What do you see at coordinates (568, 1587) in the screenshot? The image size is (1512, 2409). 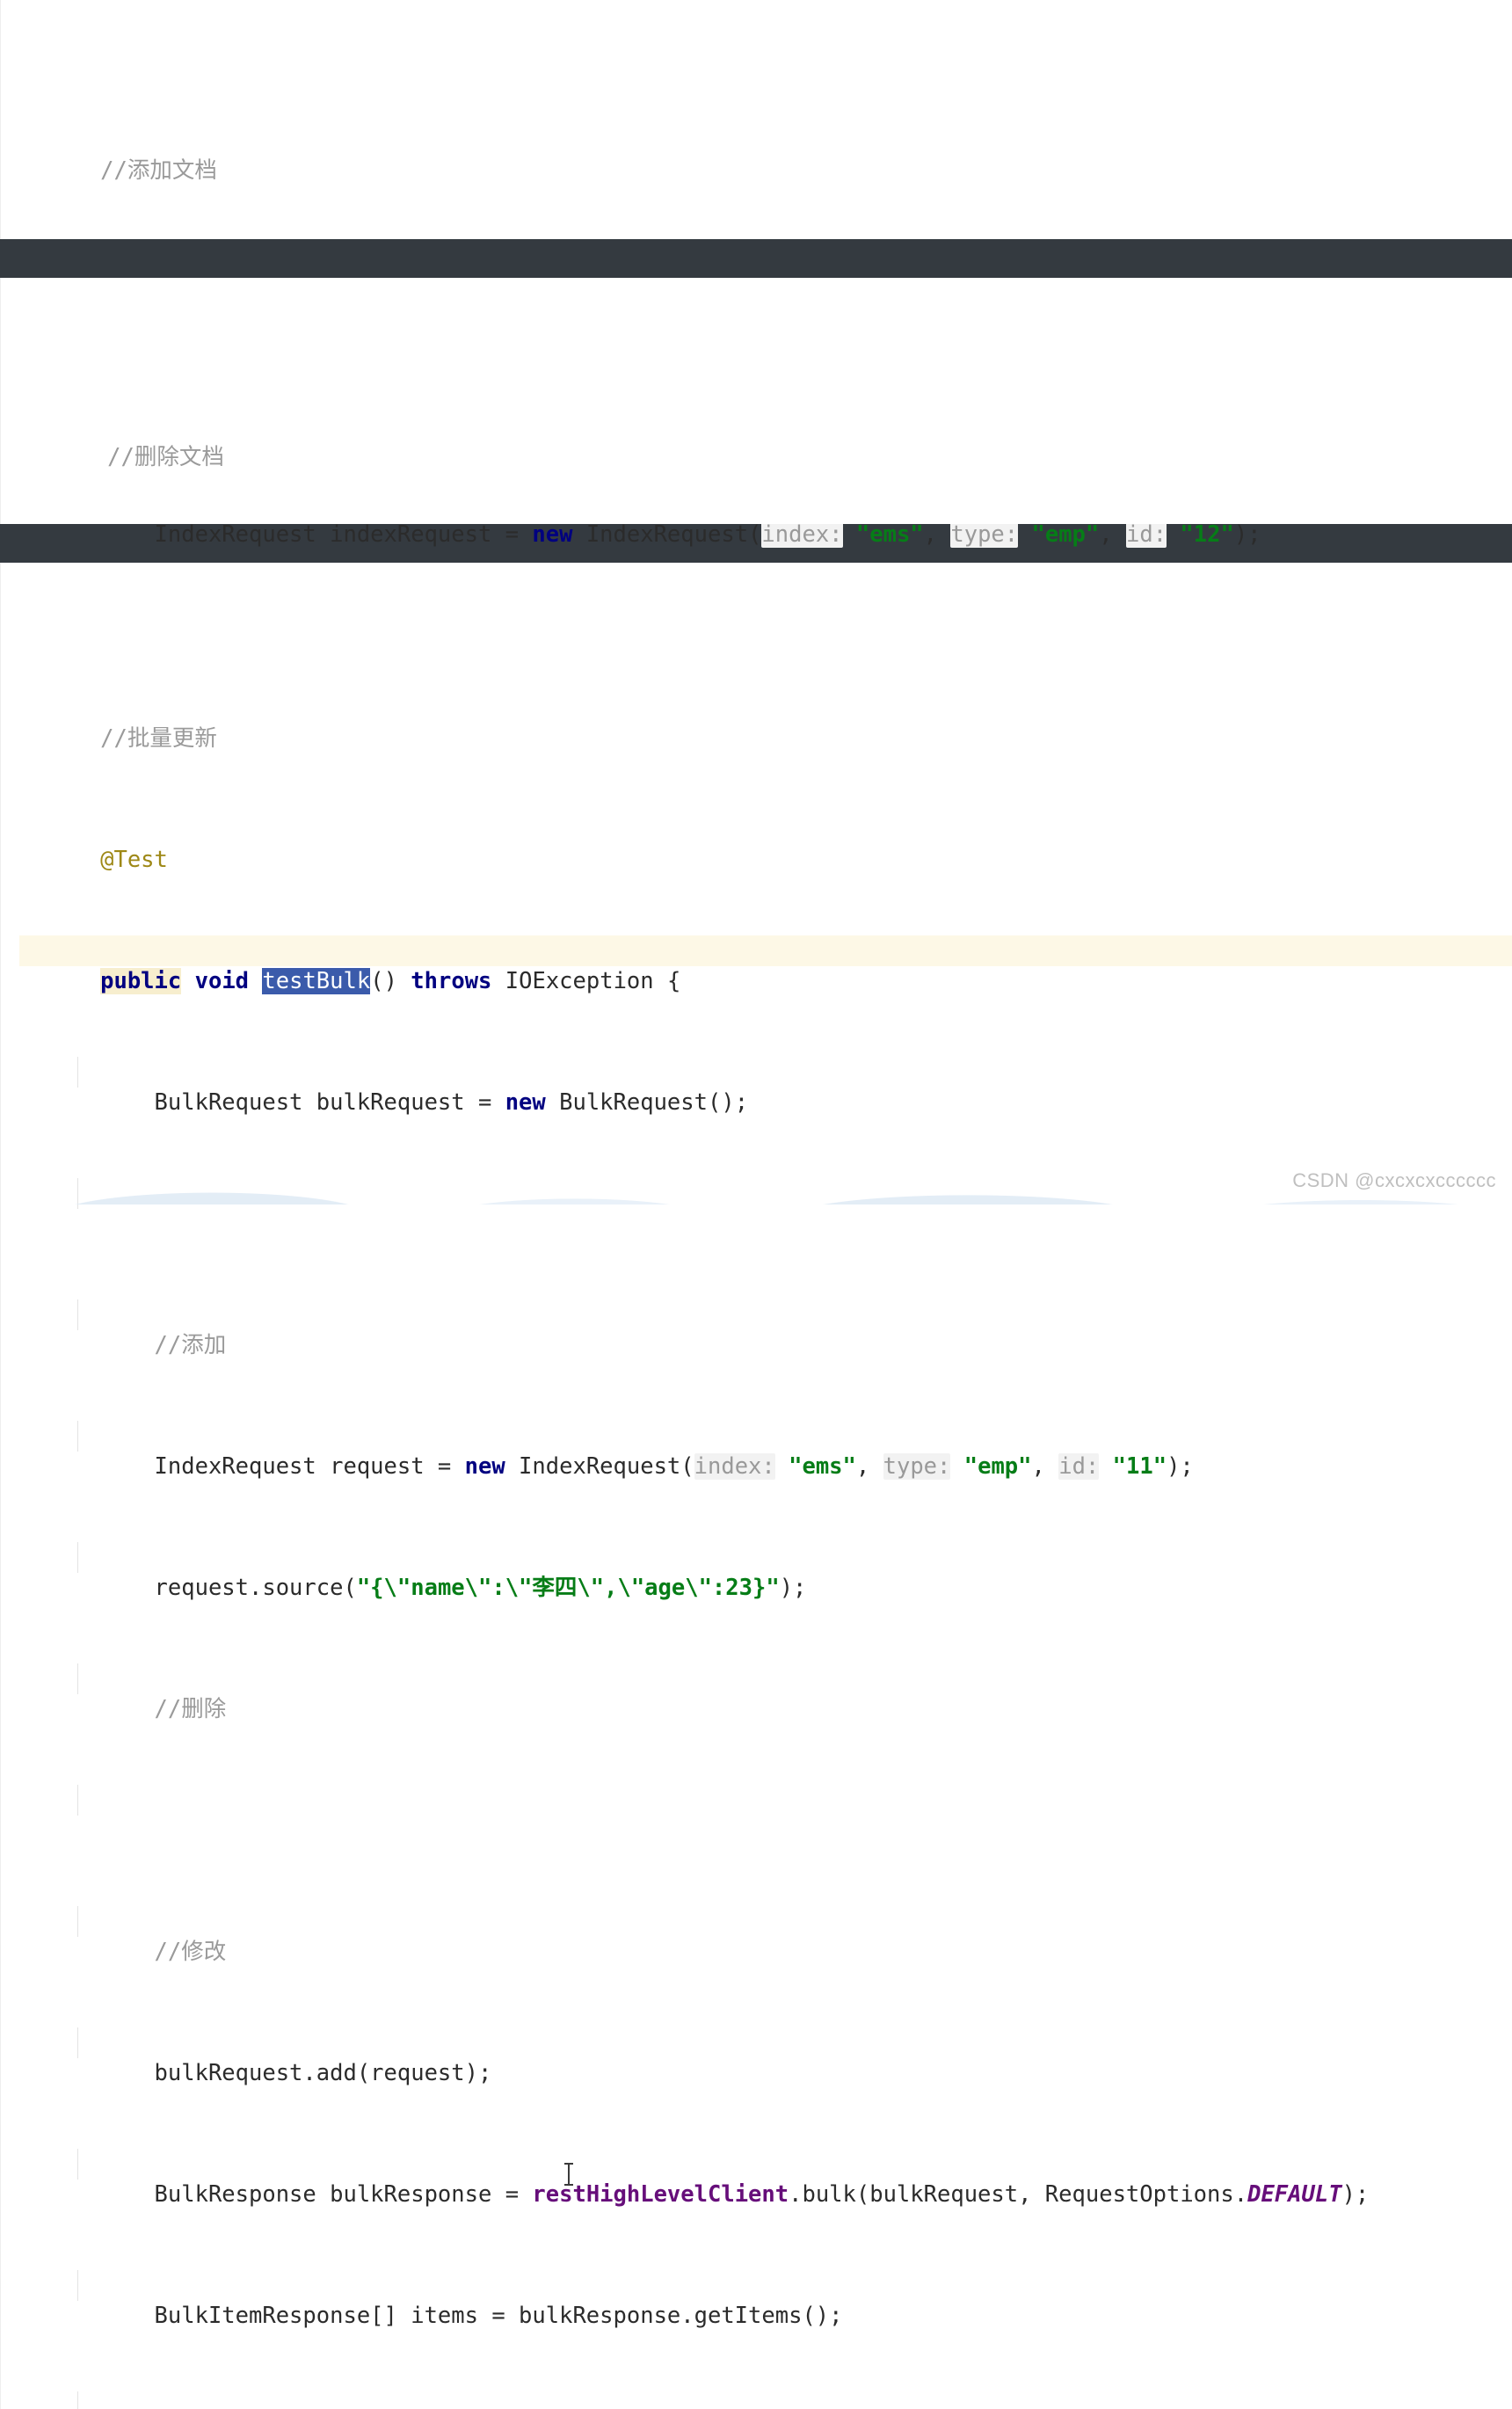 I see `string-json-bulk: "{\"name\":\"李四\",\"age\":23}"` at bounding box center [568, 1587].